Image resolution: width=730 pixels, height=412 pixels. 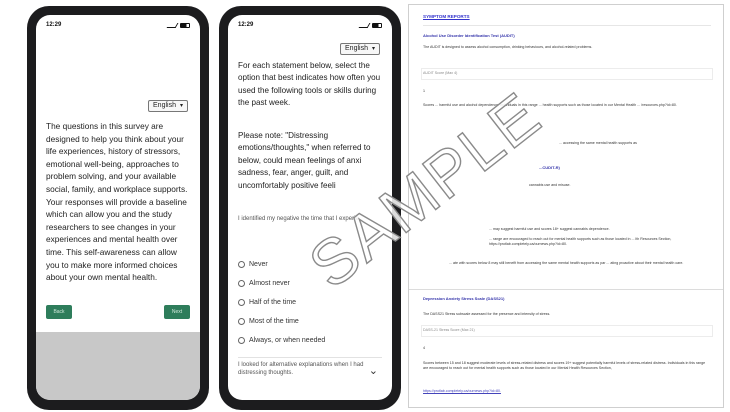 I want to click on dass-score-value: 4, so click(x=424, y=348).